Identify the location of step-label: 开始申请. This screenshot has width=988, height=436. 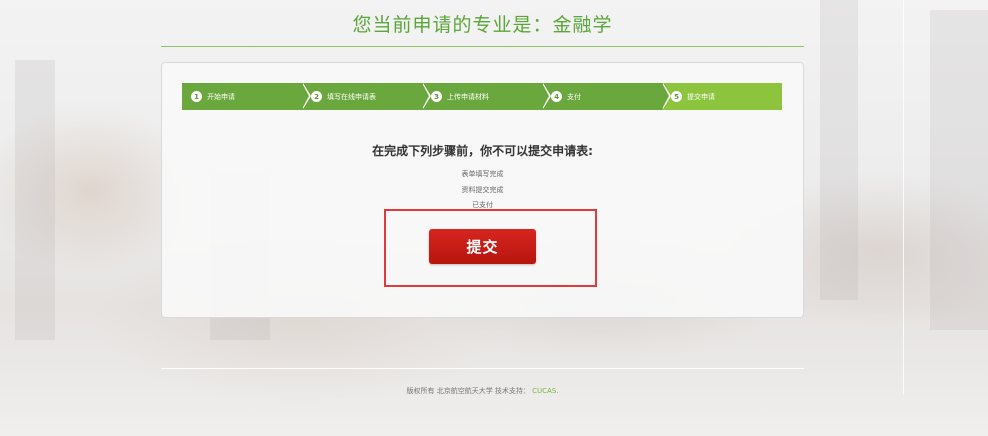
(221, 96).